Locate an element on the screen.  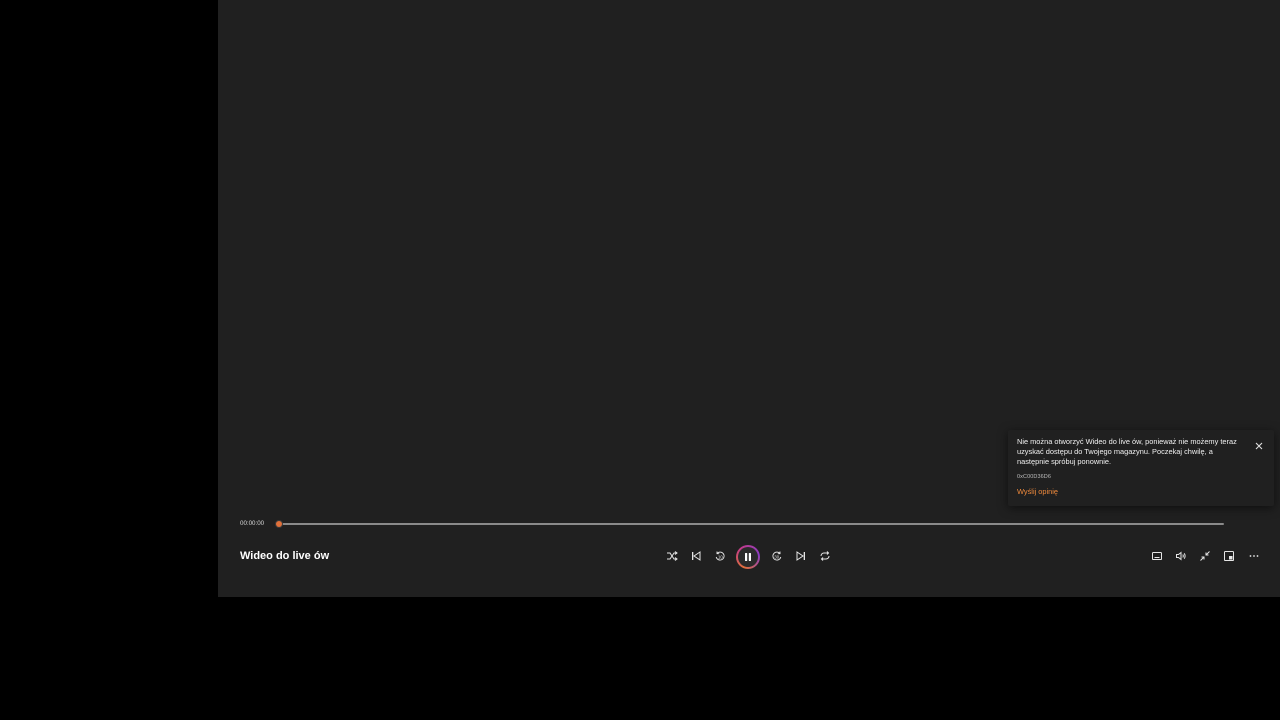
current-time: 00:00:00 is located at coordinates (252, 523).